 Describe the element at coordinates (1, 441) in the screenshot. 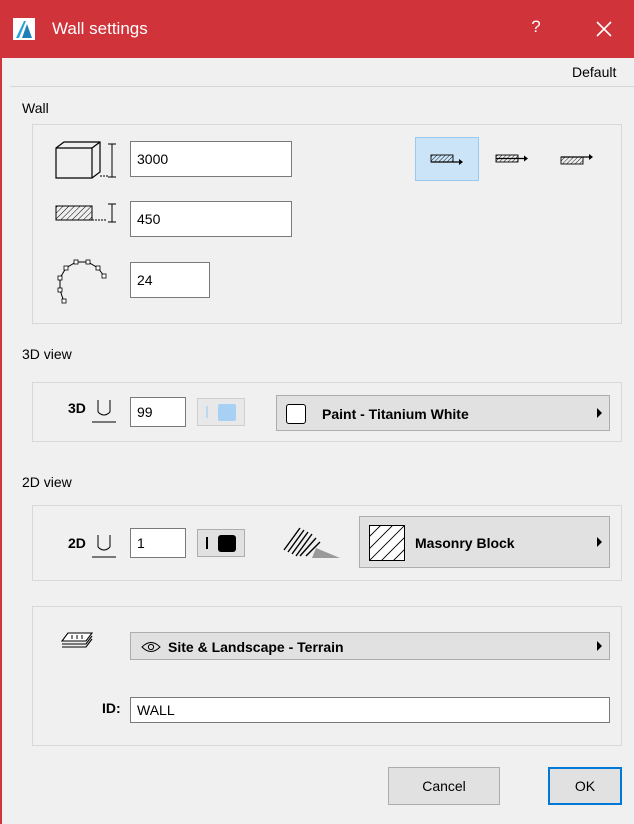

I see `window-border` at that location.